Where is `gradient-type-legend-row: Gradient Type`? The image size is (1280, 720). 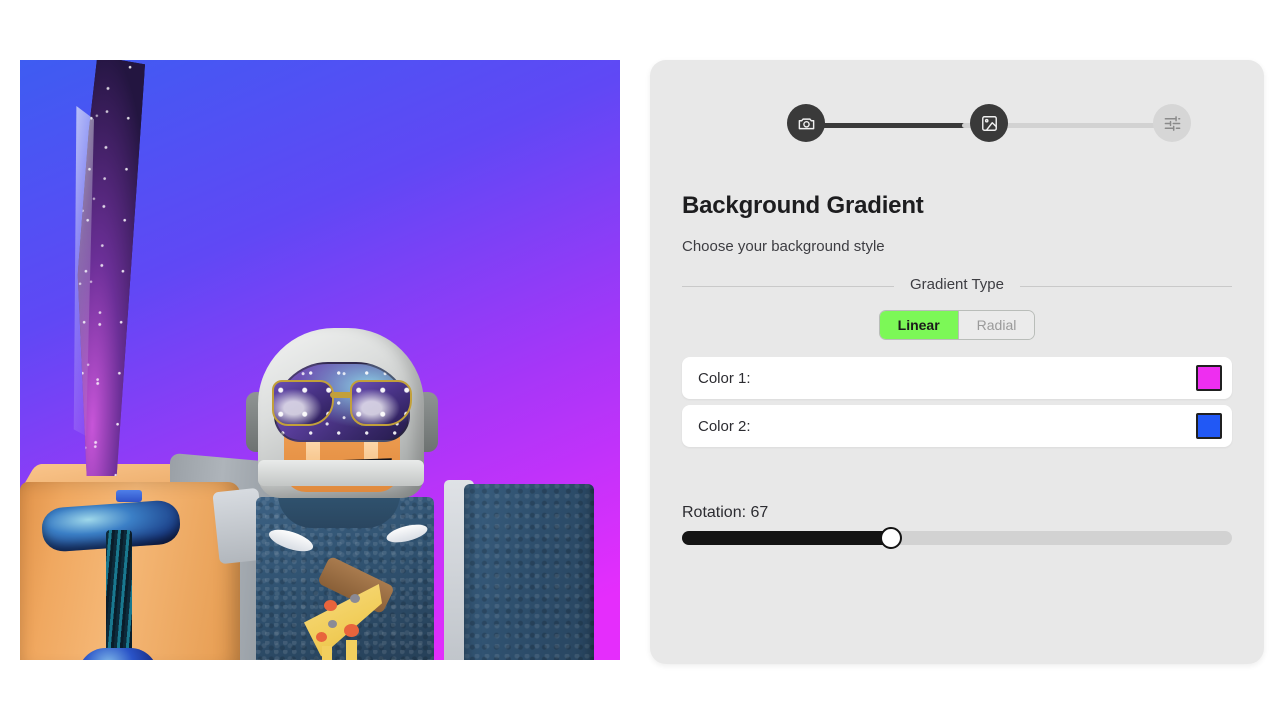 gradient-type-legend-row: Gradient Type is located at coordinates (957, 287).